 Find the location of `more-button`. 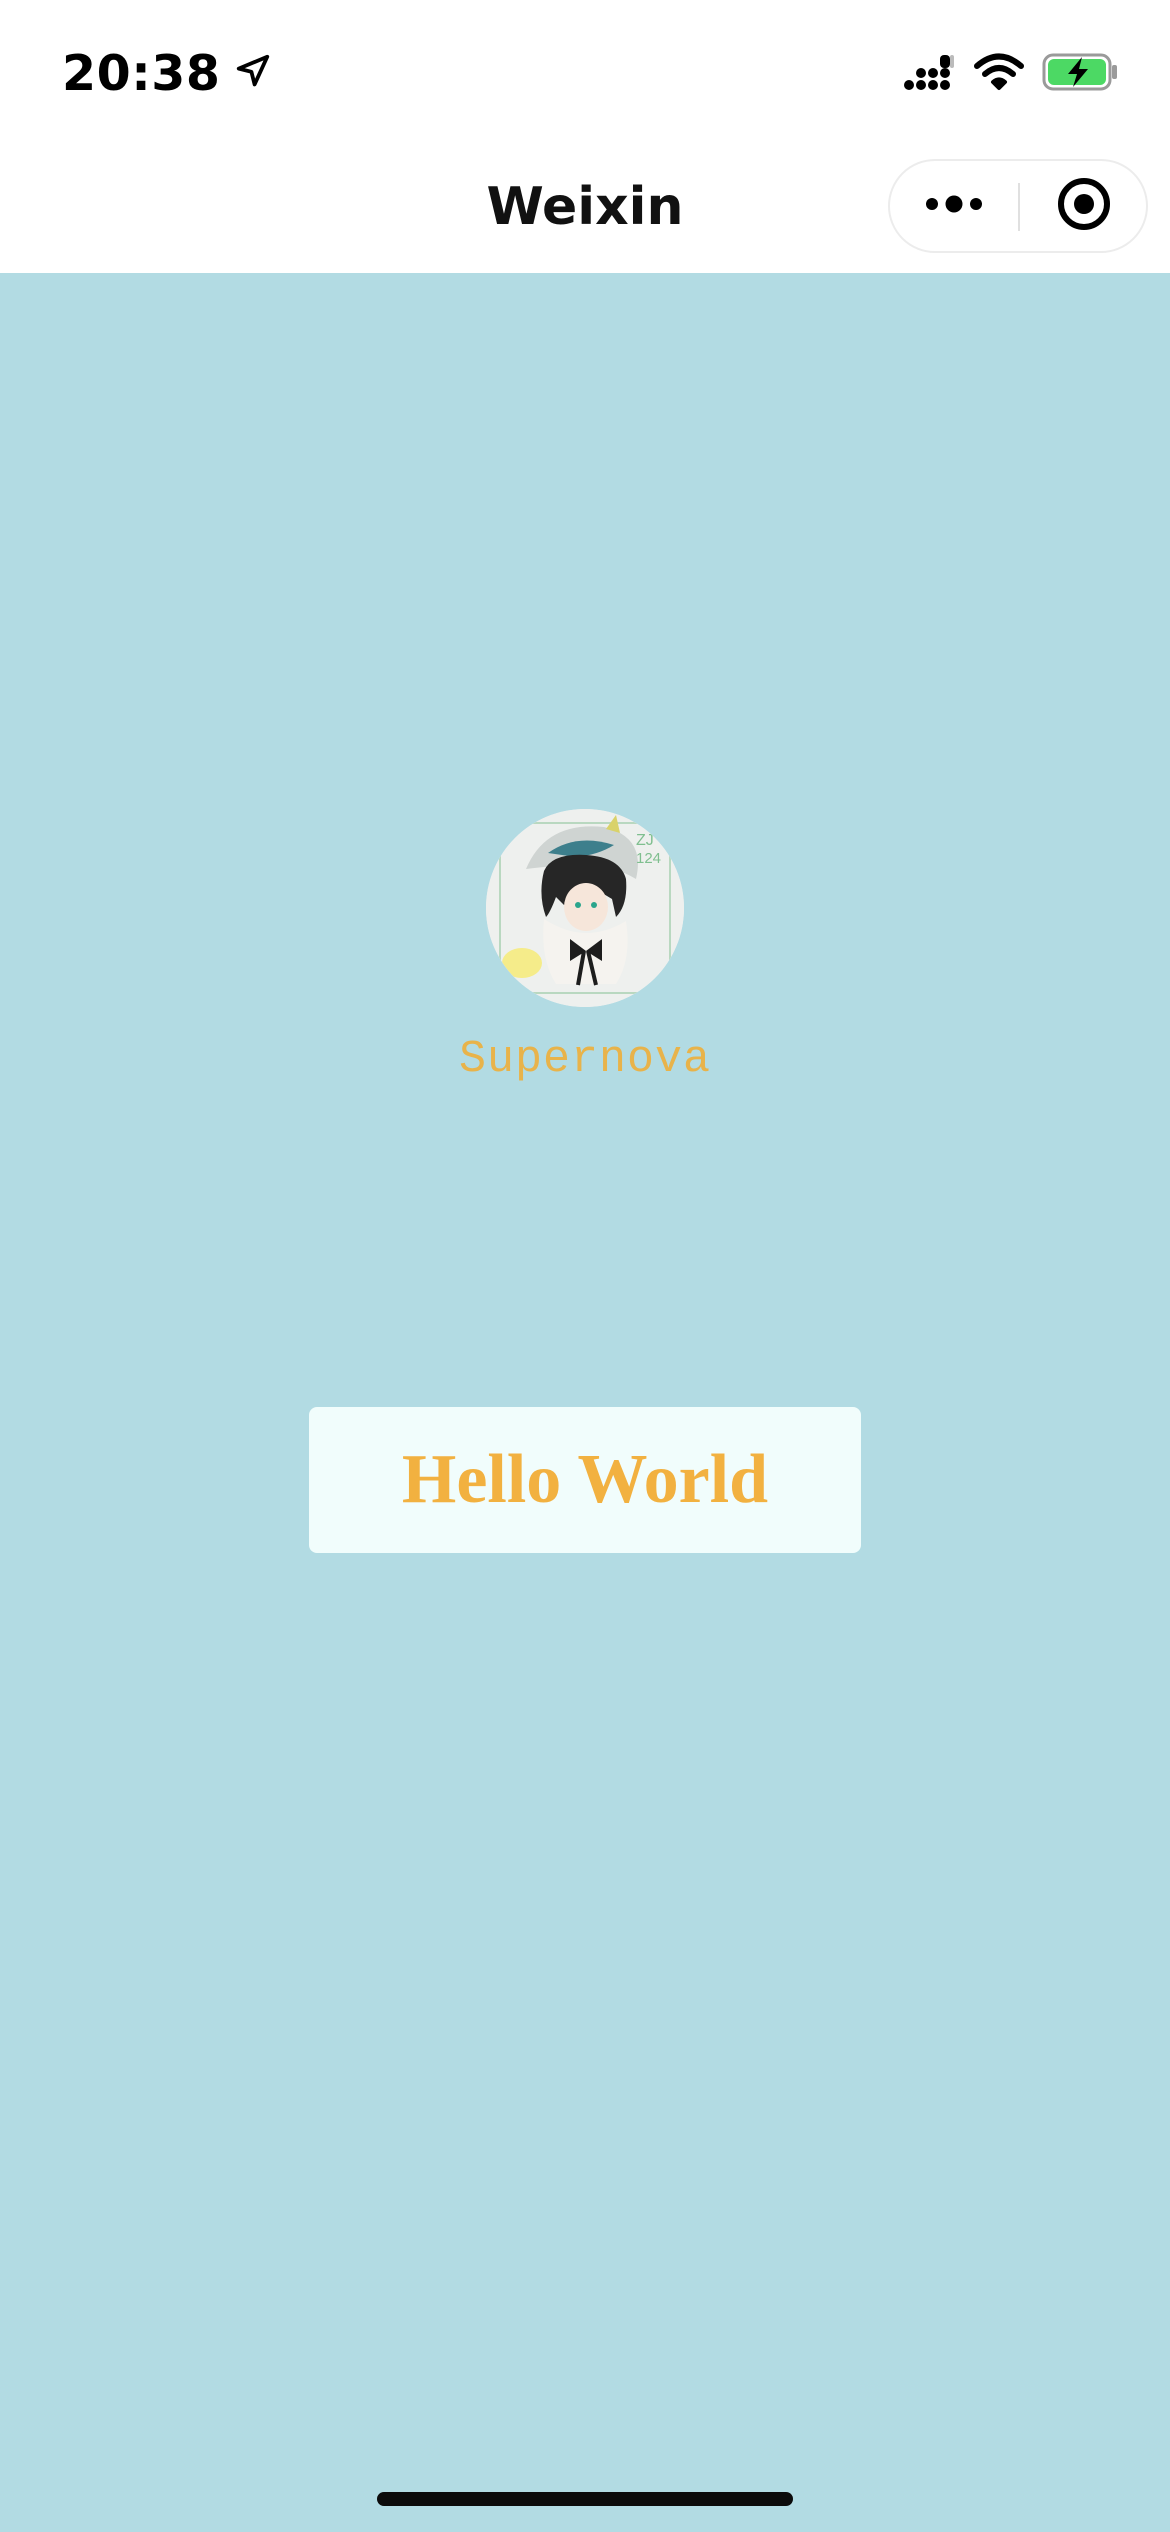

more-button is located at coordinates (954, 206).